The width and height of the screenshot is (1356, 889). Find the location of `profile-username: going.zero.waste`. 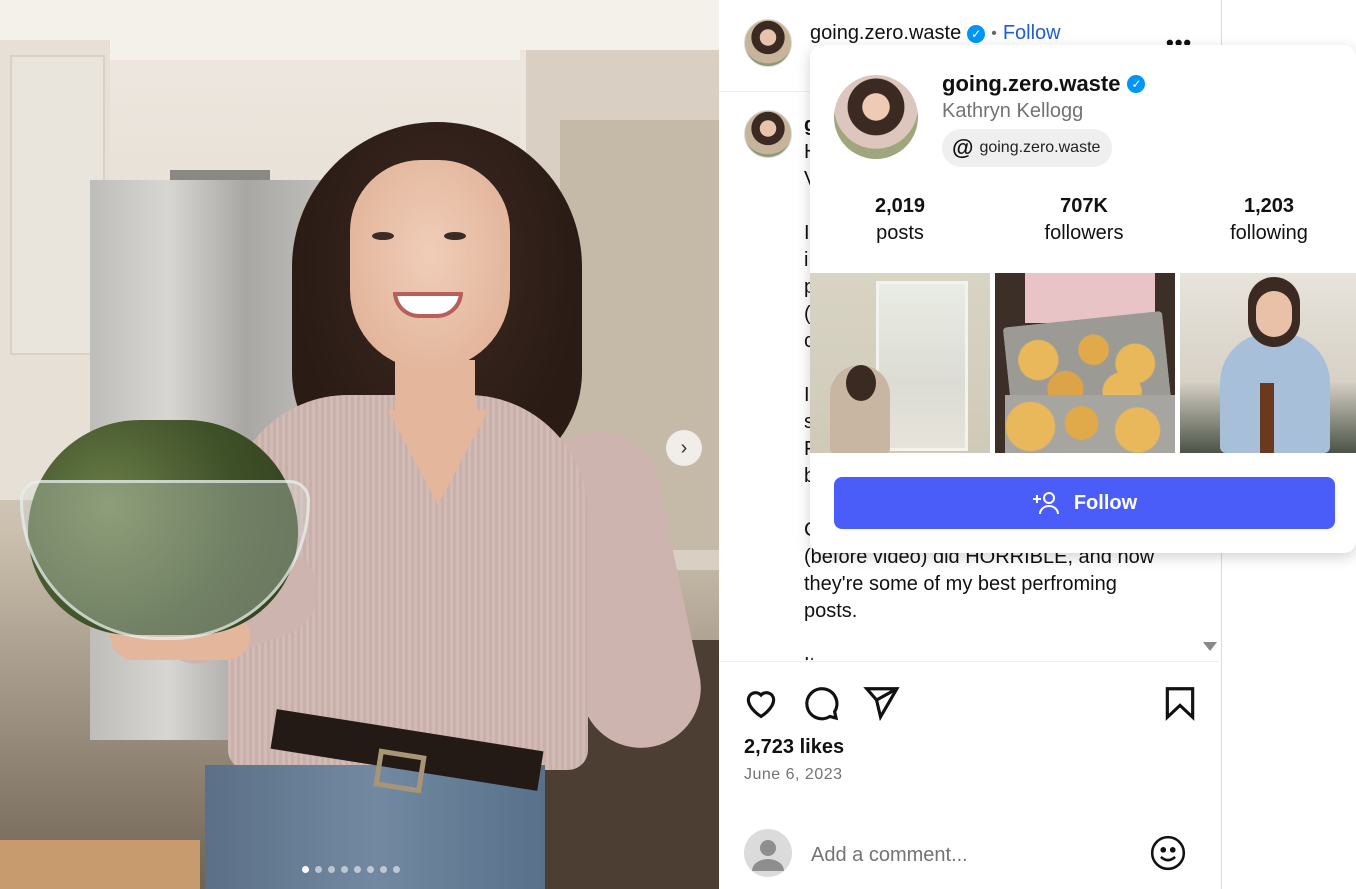

profile-username: going.zero.waste is located at coordinates (1031, 84).